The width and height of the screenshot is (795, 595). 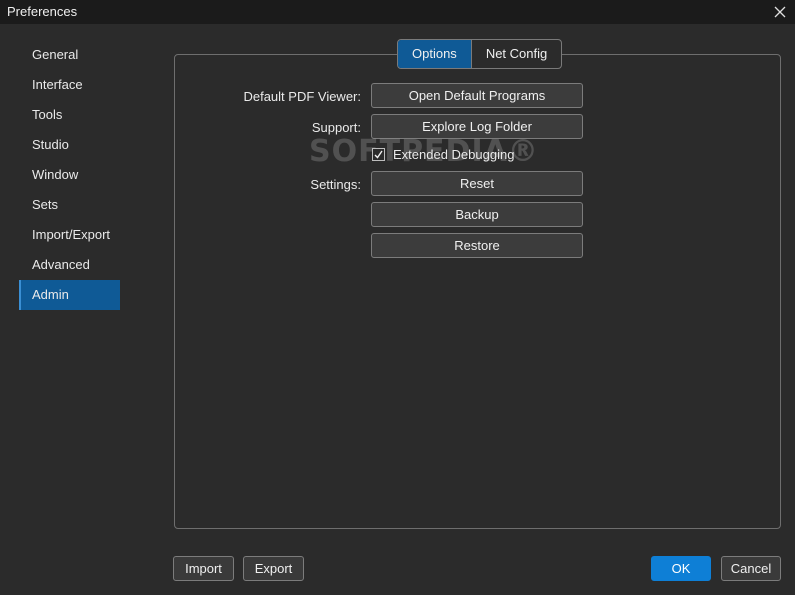 I want to click on extended-debugging-option: Extended Debugging, so click(x=443, y=154).